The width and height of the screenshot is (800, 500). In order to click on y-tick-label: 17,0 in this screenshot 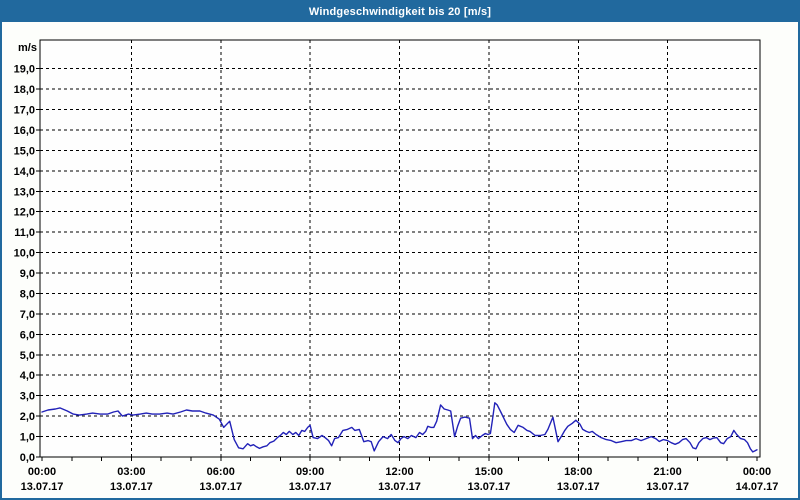, I will do `click(24, 111)`.